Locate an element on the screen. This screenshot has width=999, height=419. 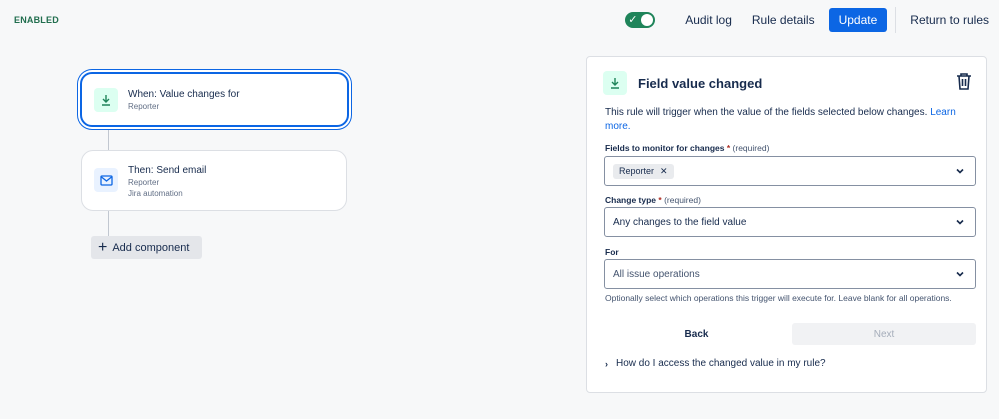
field-chip: Reporter ✕ is located at coordinates (643, 171).